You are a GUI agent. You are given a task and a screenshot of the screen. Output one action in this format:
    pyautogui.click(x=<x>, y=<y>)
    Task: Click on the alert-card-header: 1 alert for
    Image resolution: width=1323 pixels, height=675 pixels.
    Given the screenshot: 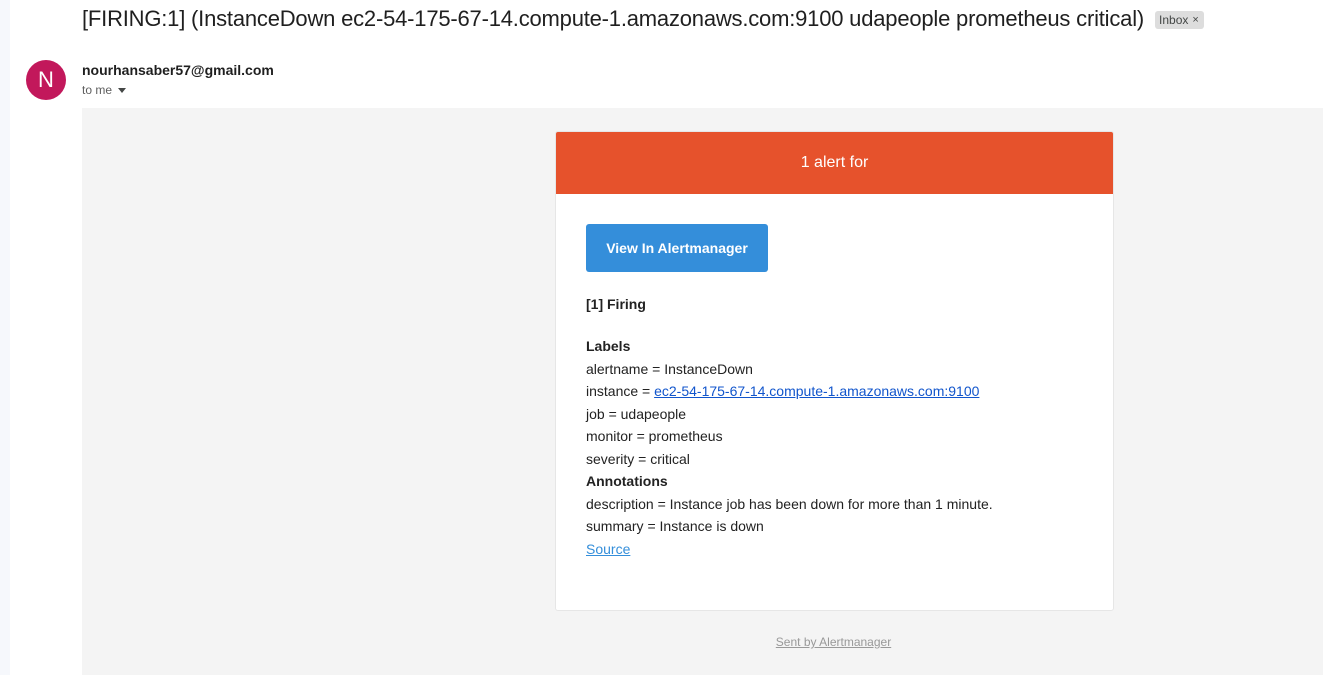 What is the action you would take?
    pyautogui.click(x=834, y=163)
    